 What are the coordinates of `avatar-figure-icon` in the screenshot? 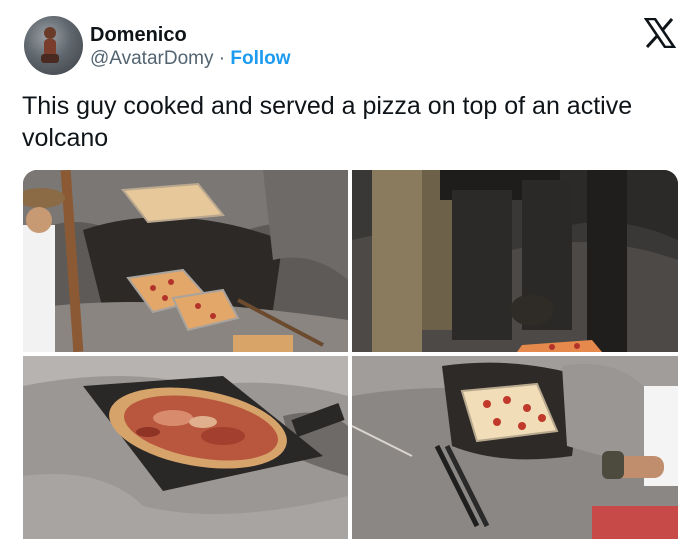 It's located at (50, 45).